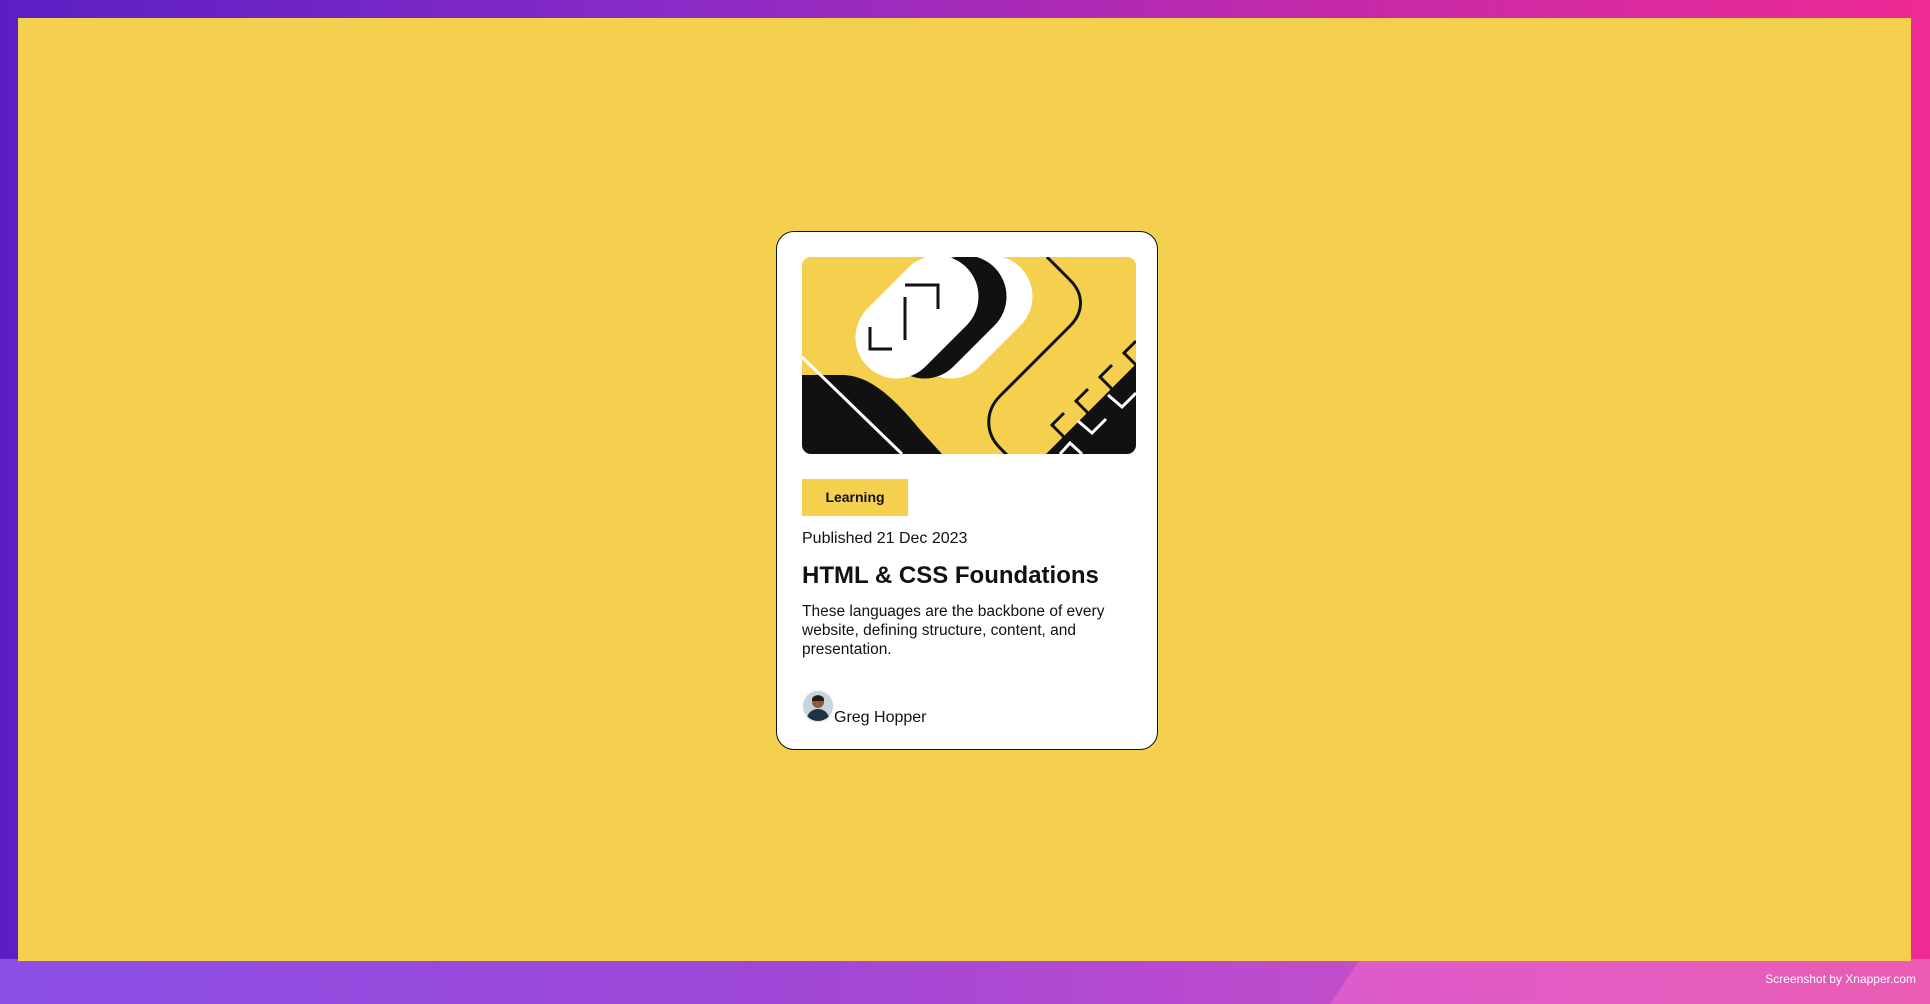 Image resolution: width=1930 pixels, height=1004 pixels. Describe the element at coordinates (855, 497) in the screenshot. I see `category-tag: Learning` at that location.